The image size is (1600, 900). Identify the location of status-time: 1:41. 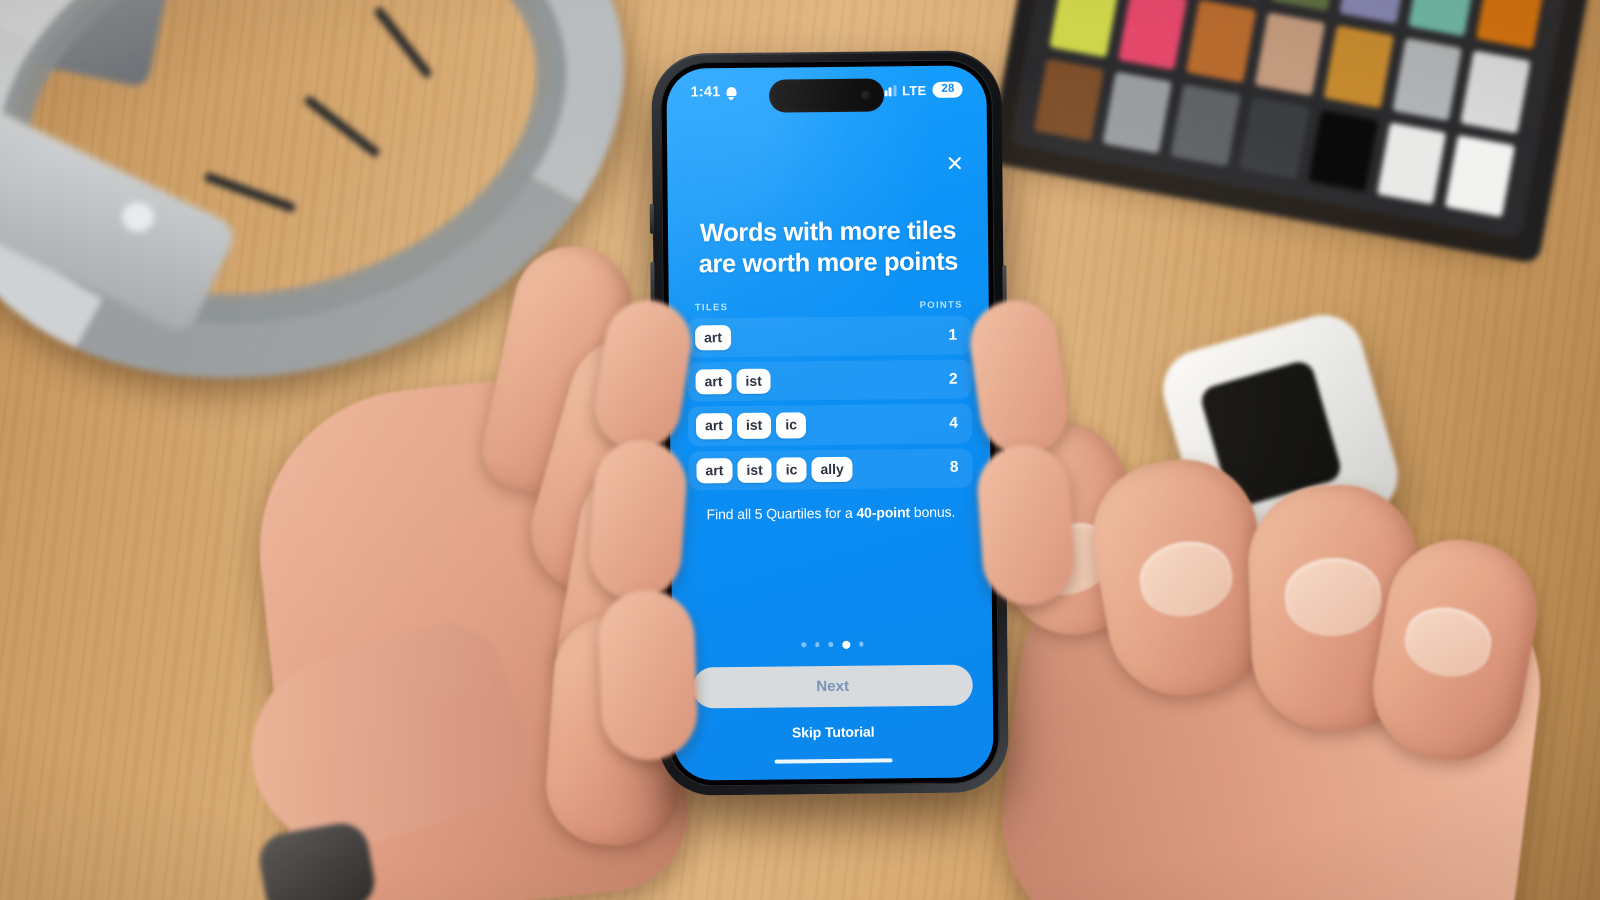
(705, 92).